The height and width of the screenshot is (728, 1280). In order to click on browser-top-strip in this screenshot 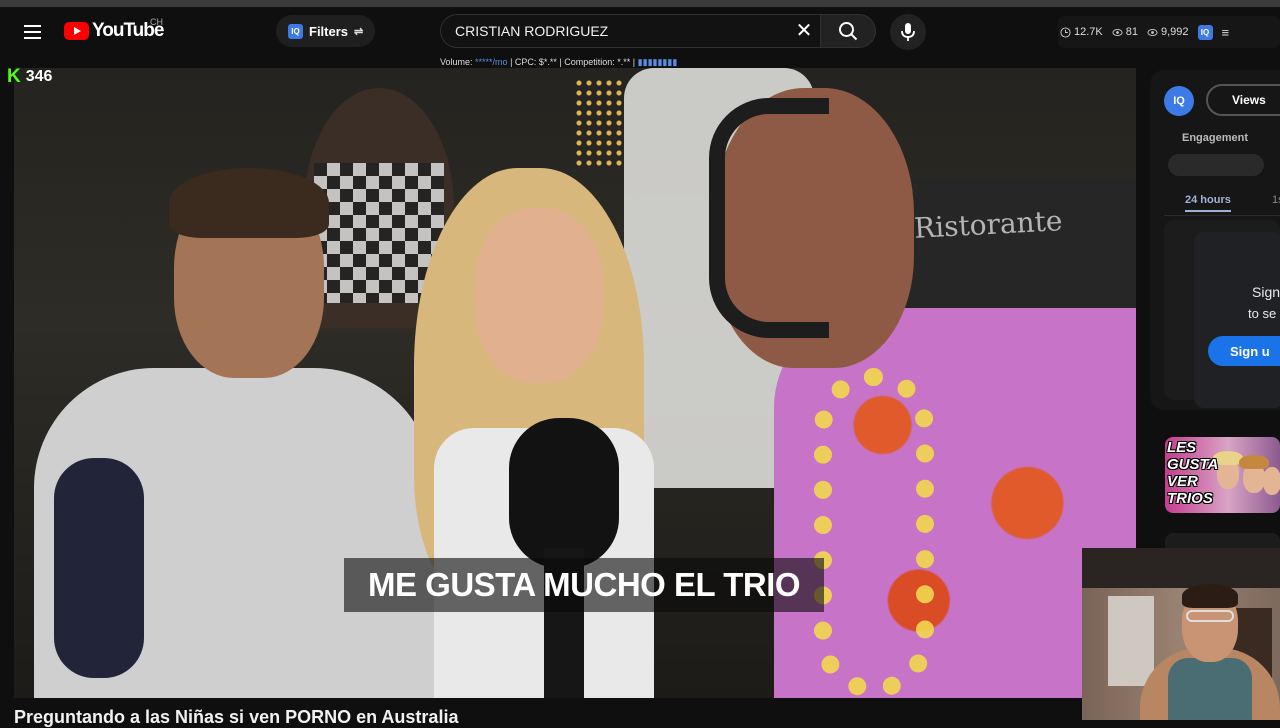, I will do `click(640, 3)`.